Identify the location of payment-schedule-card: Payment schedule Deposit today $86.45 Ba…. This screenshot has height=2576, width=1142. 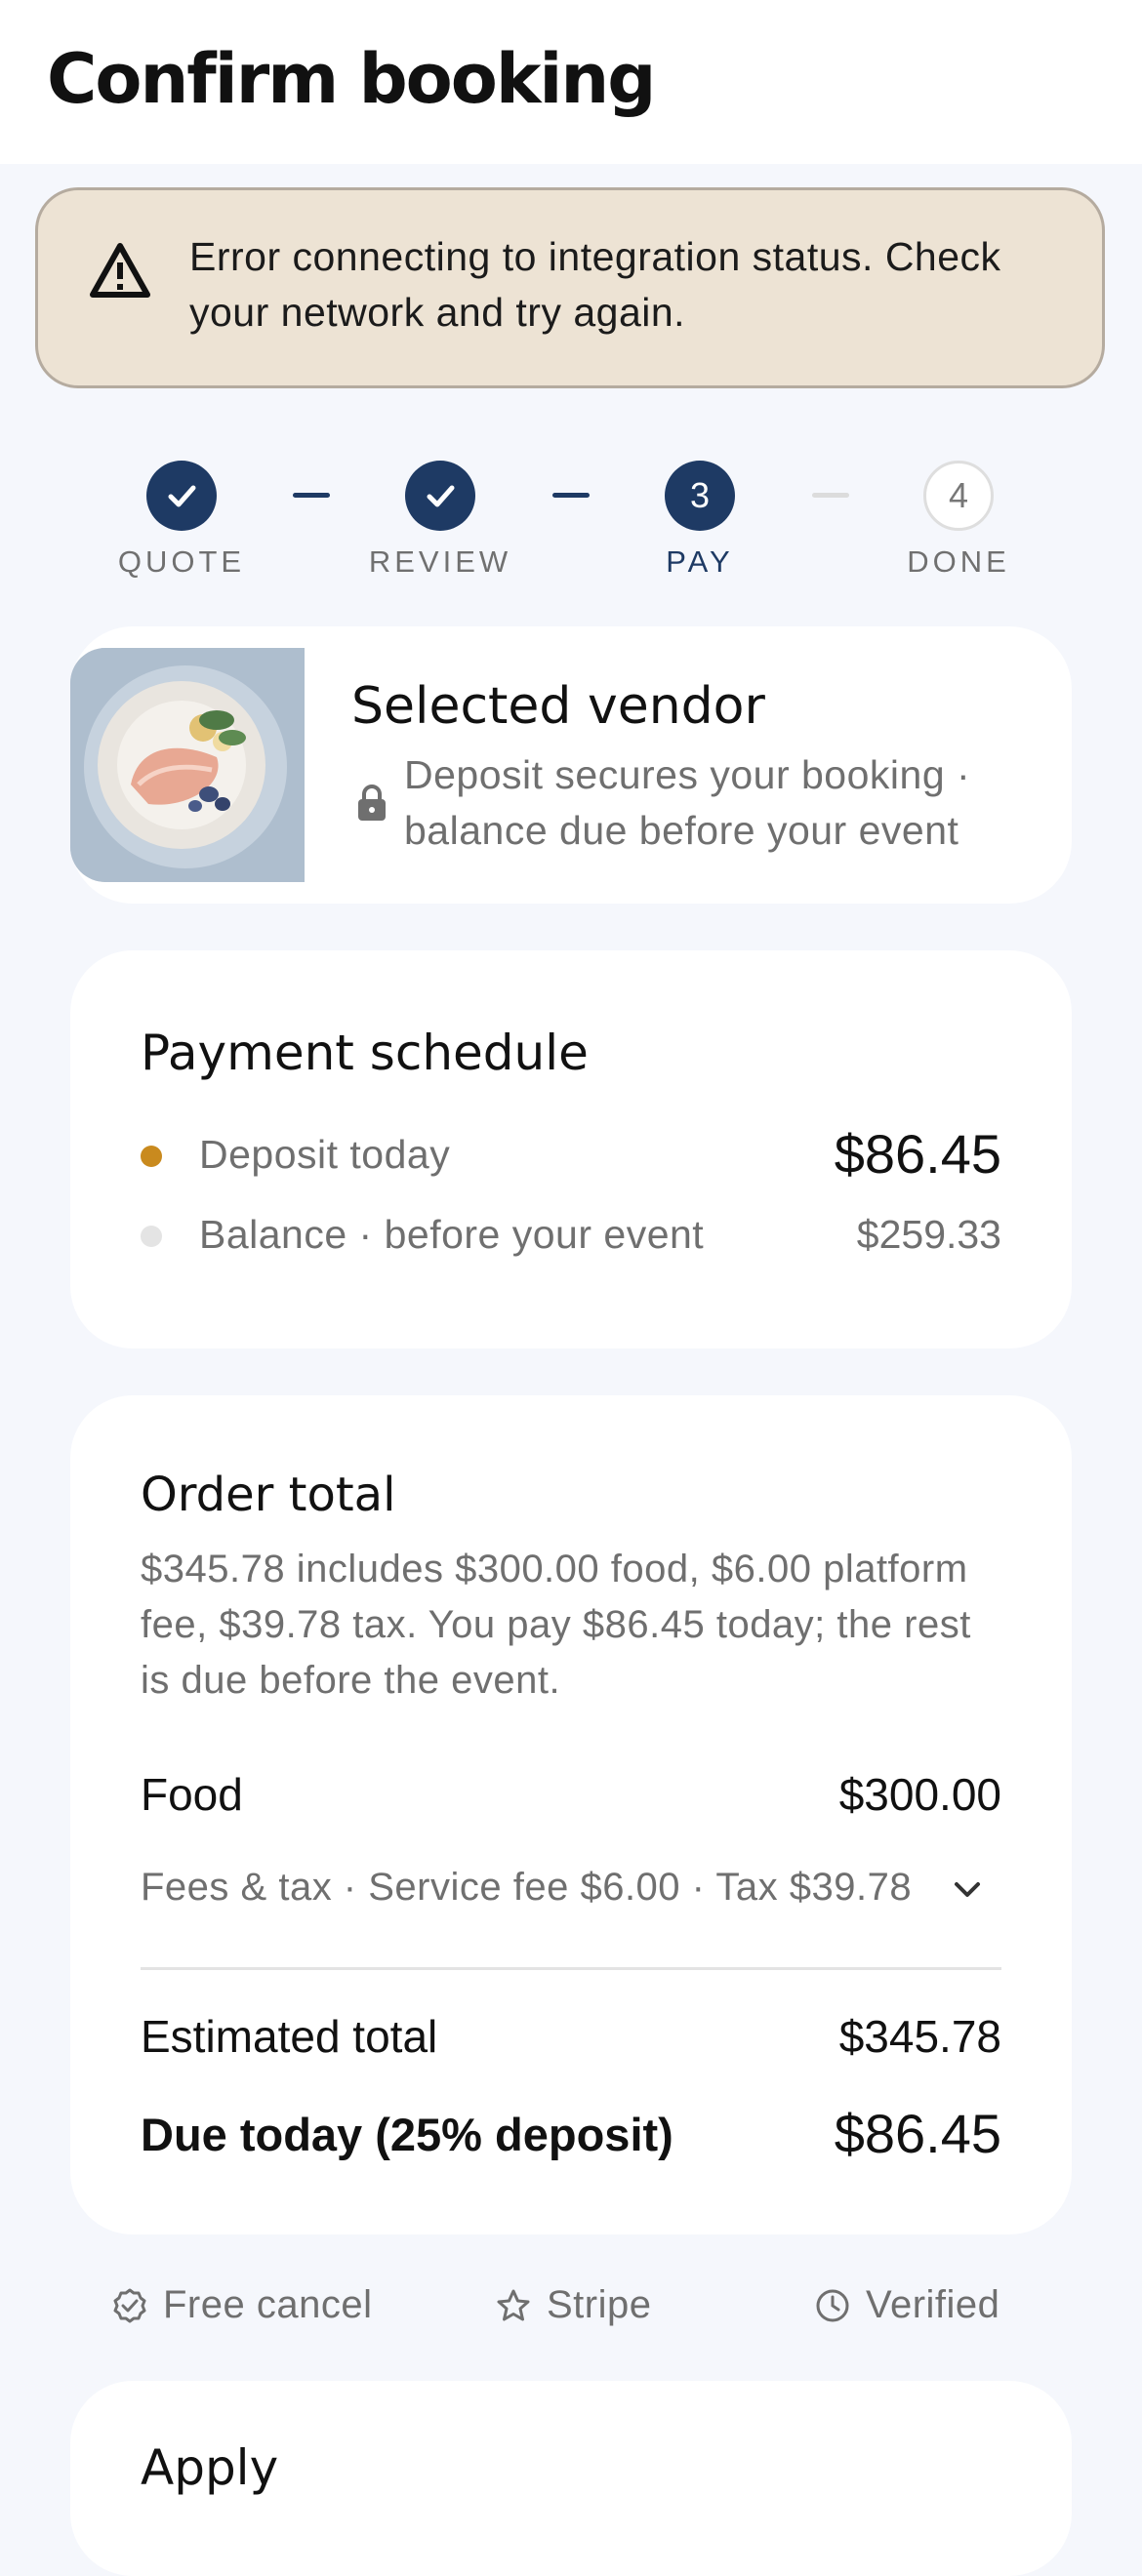
(571, 1149).